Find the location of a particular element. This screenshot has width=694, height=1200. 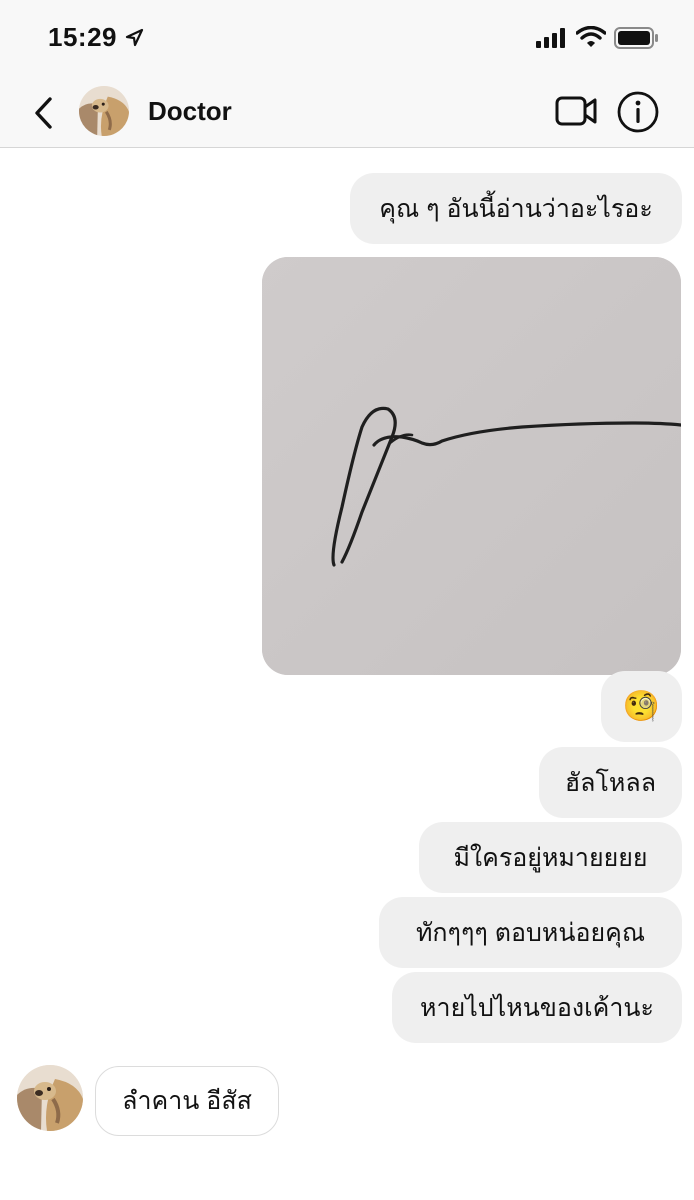

contact-avatar-incoming is located at coordinates (50, 1098).